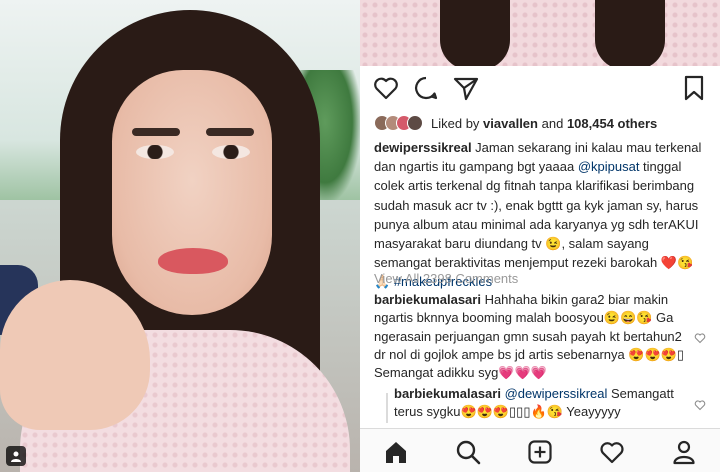 This screenshot has height=472, width=720. What do you see at coordinates (510, 123) in the screenshot?
I see `liker-username: viavallen` at bounding box center [510, 123].